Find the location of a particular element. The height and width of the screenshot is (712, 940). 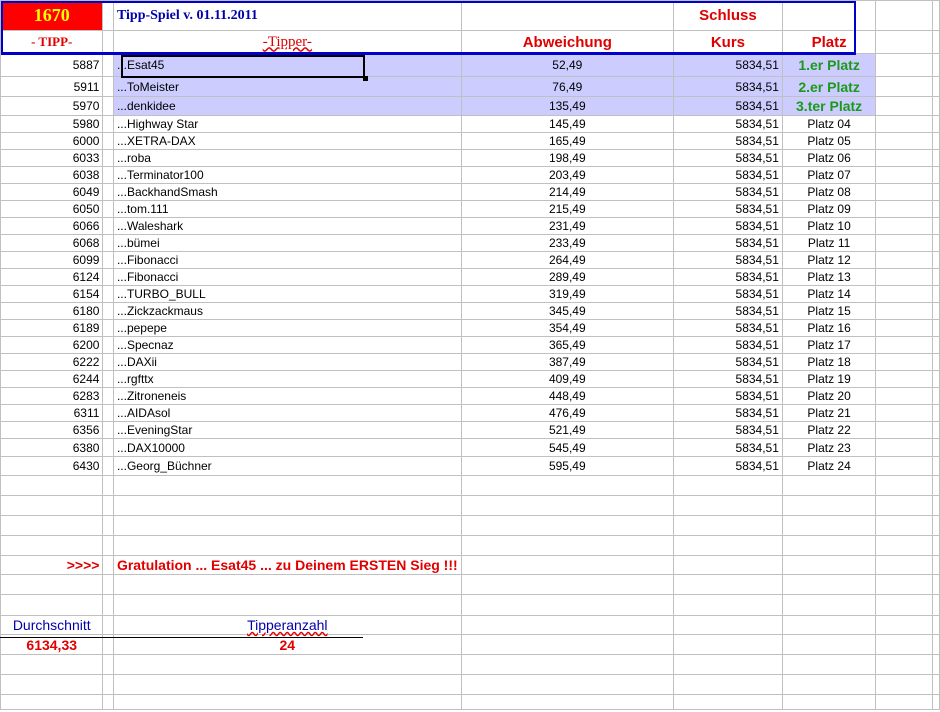

abweichung-cell: 203,49 is located at coordinates (567, 175).